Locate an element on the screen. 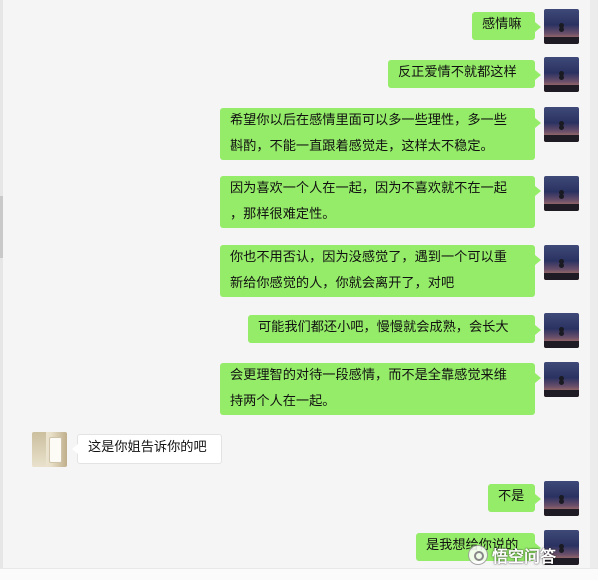  message-bubble-sent: 你也不用否认，因为没感觉了，遇到一个可以重 新给你感觉的人，你就会离开了，对吧 is located at coordinates (380, 271).